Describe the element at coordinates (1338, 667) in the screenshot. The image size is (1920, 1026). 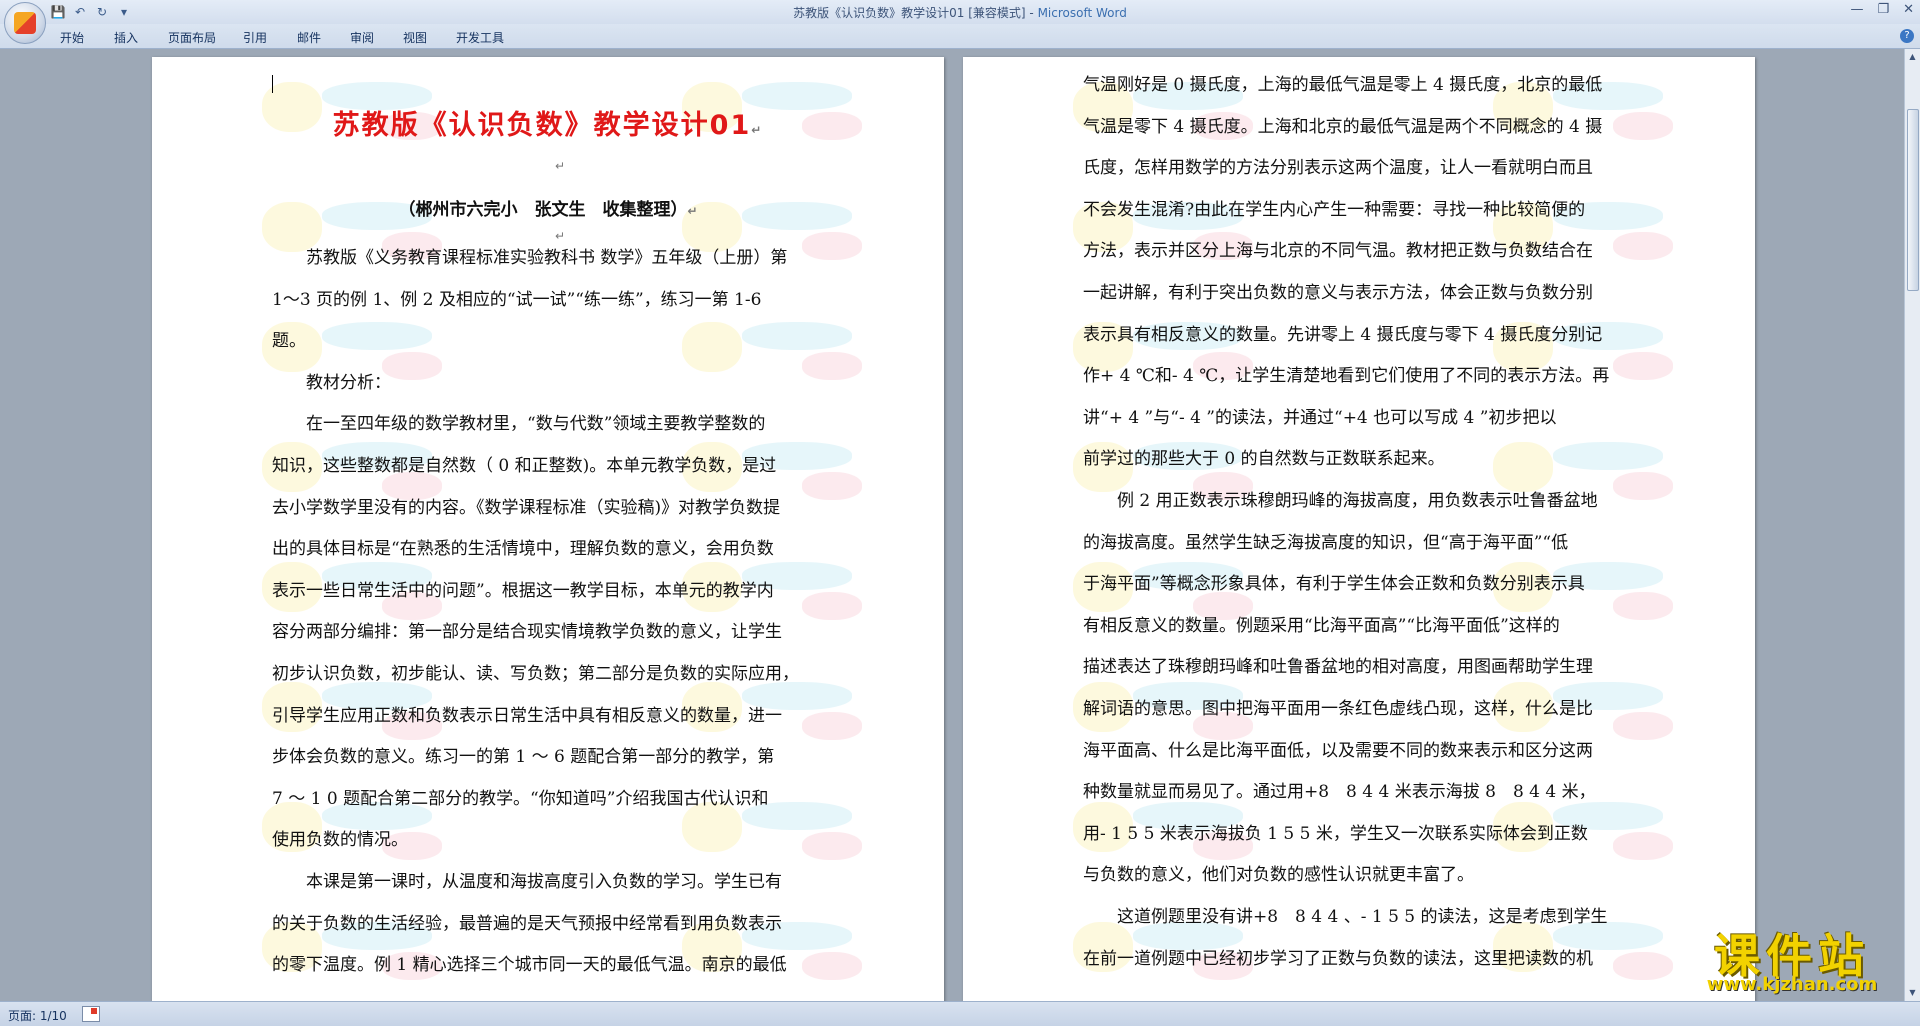
I see `text-line: 描述表达了珠穆朗玛峰和吐鲁番盆地的相对高度，用图画帮助学生理` at that location.